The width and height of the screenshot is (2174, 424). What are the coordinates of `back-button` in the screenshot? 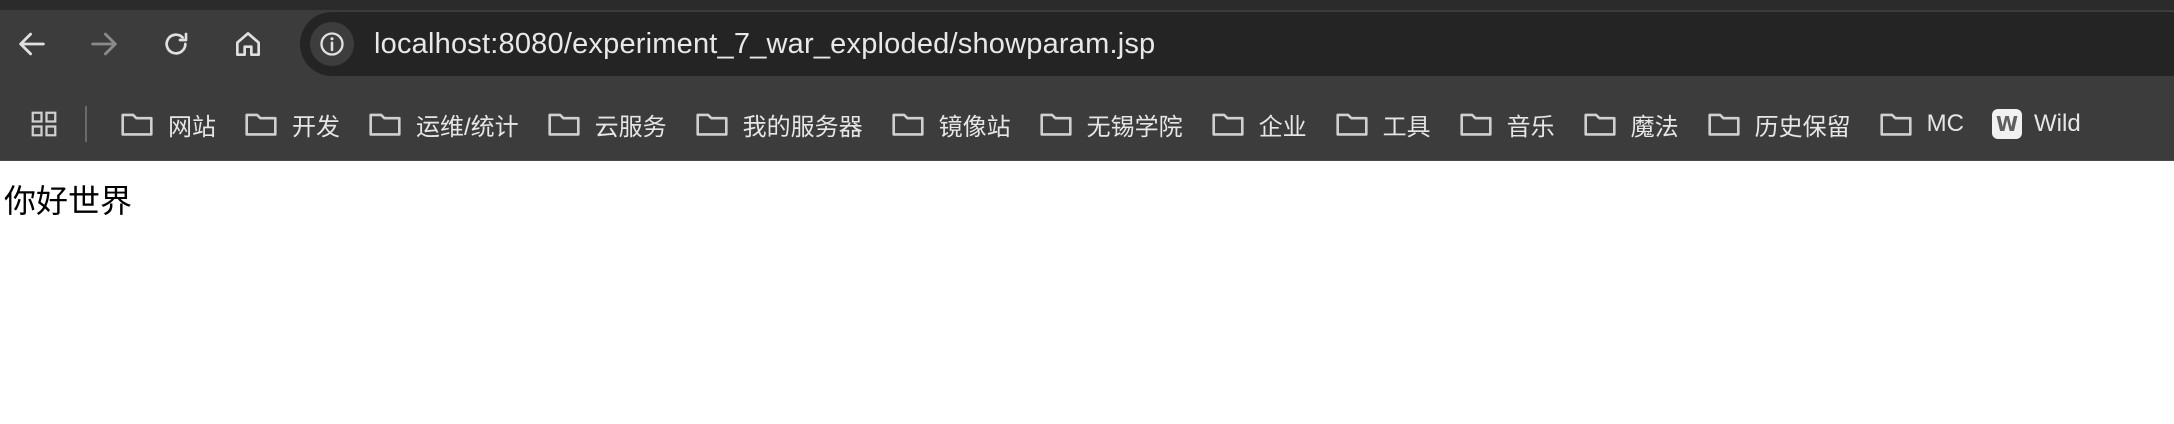 It's located at (32, 44).